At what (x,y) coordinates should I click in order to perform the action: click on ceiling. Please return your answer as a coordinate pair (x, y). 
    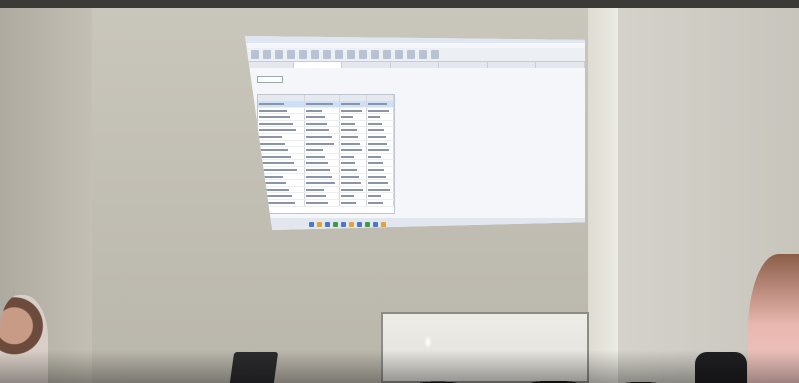
    Looking at the image, I should click on (399, 4).